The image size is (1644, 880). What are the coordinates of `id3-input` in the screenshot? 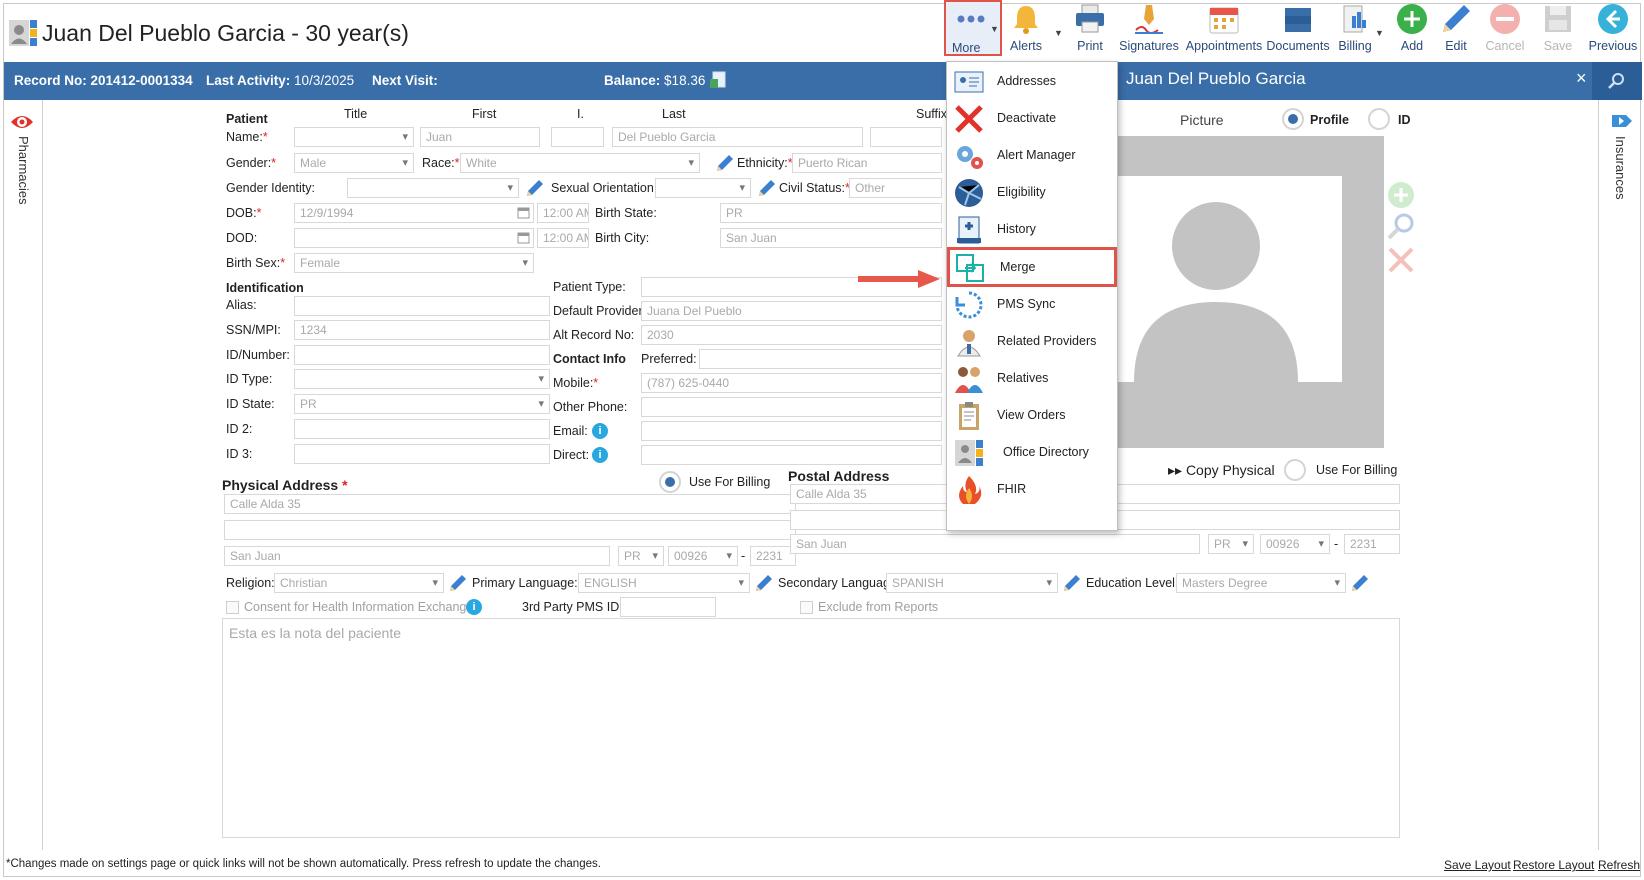 It's located at (422, 454).